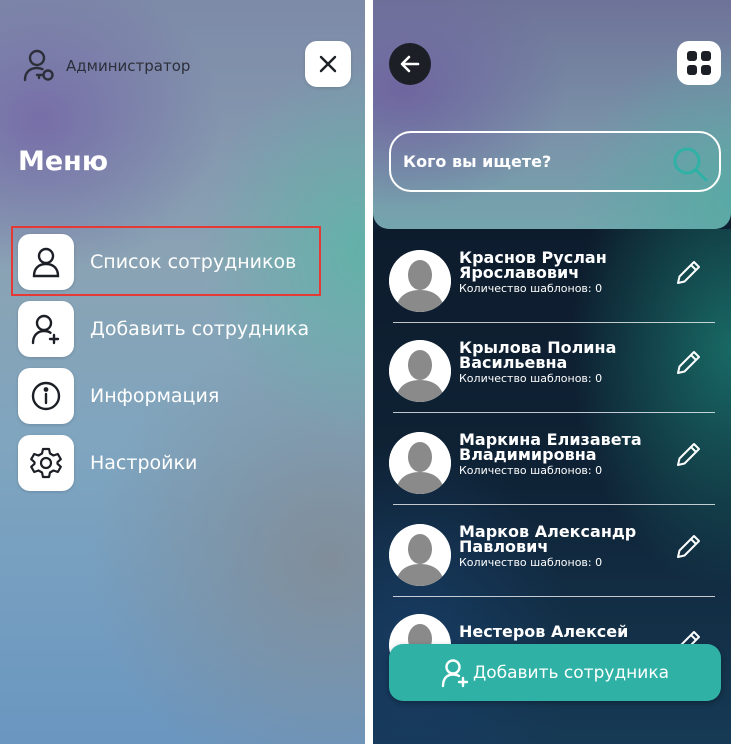  I want to click on employee-name: Марков Александр Павлович, so click(548, 539).